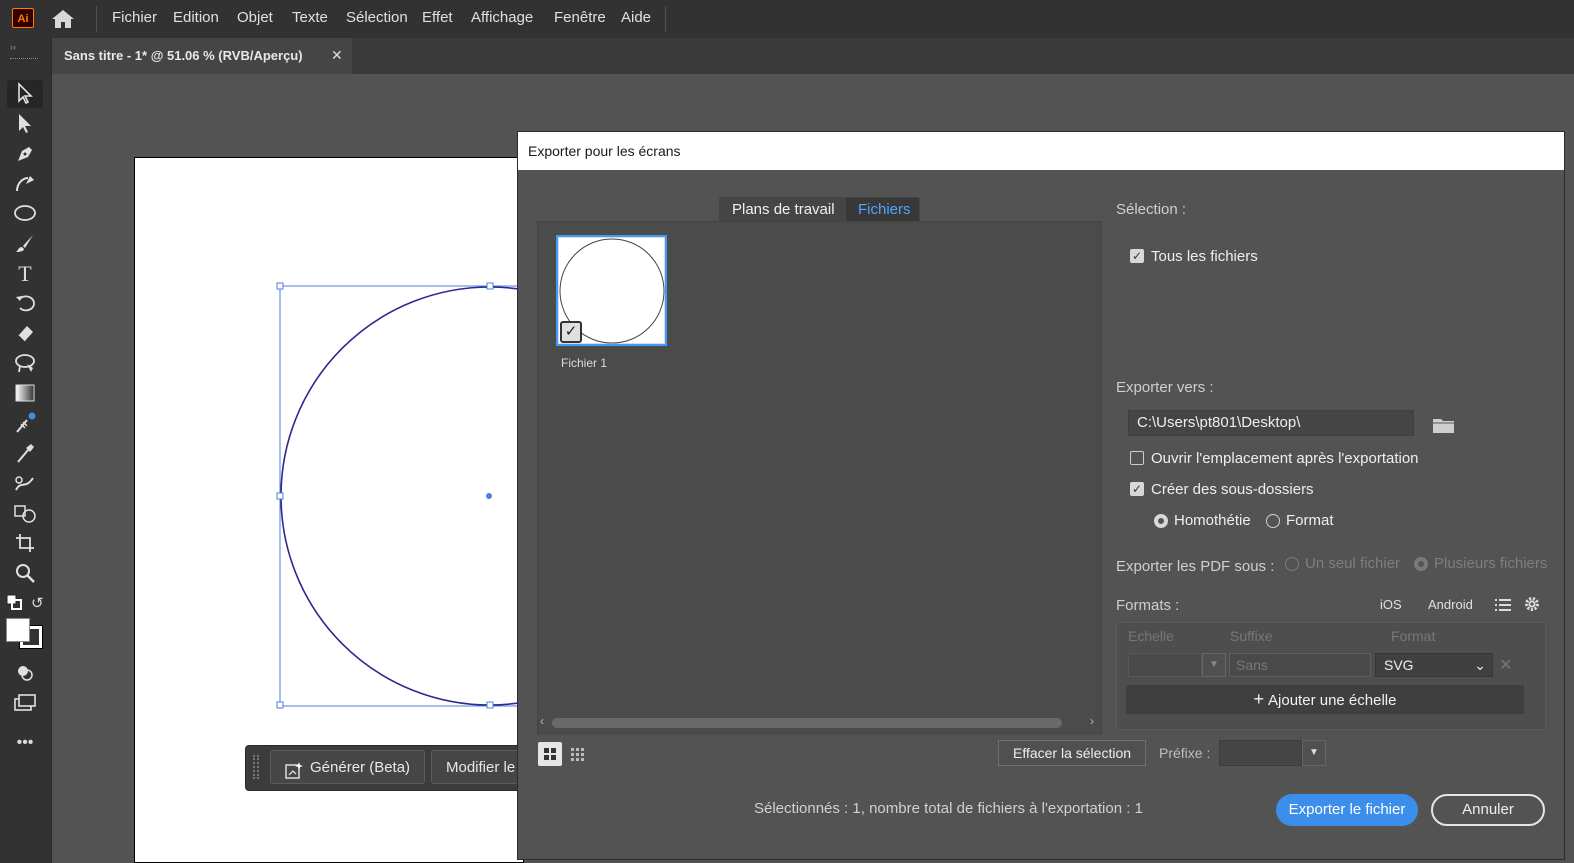  What do you see at coordinates (25, 484) in the screenshot?
I see `blend-tool-icon` at bounding box center [25, 484].